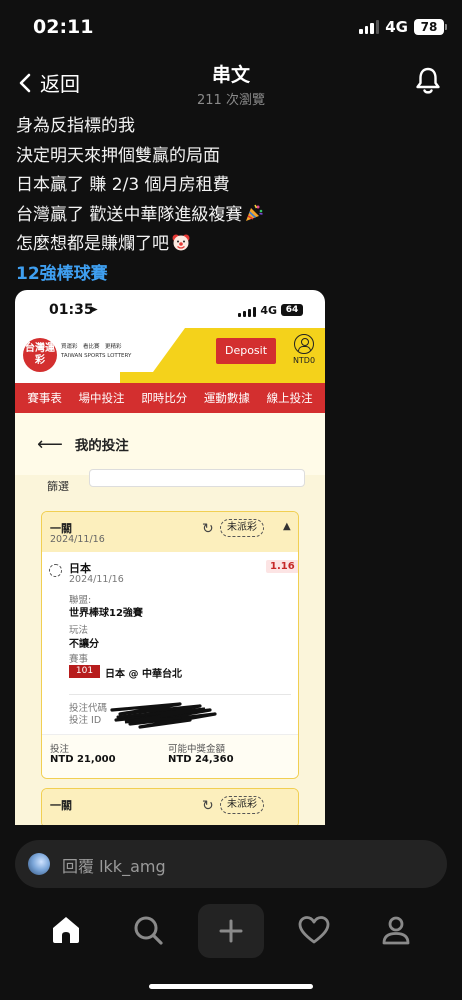  I want to click on payout-value: NTD 24,360, so click(201, 759).